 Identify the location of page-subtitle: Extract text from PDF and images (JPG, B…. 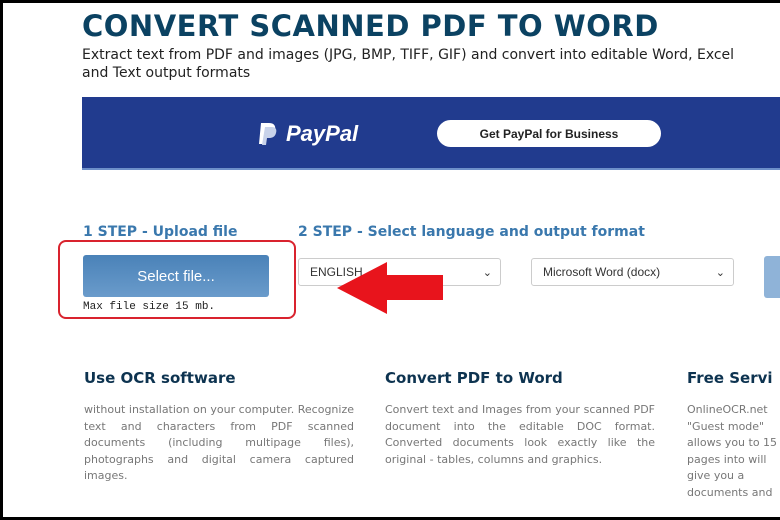
(408, 64).